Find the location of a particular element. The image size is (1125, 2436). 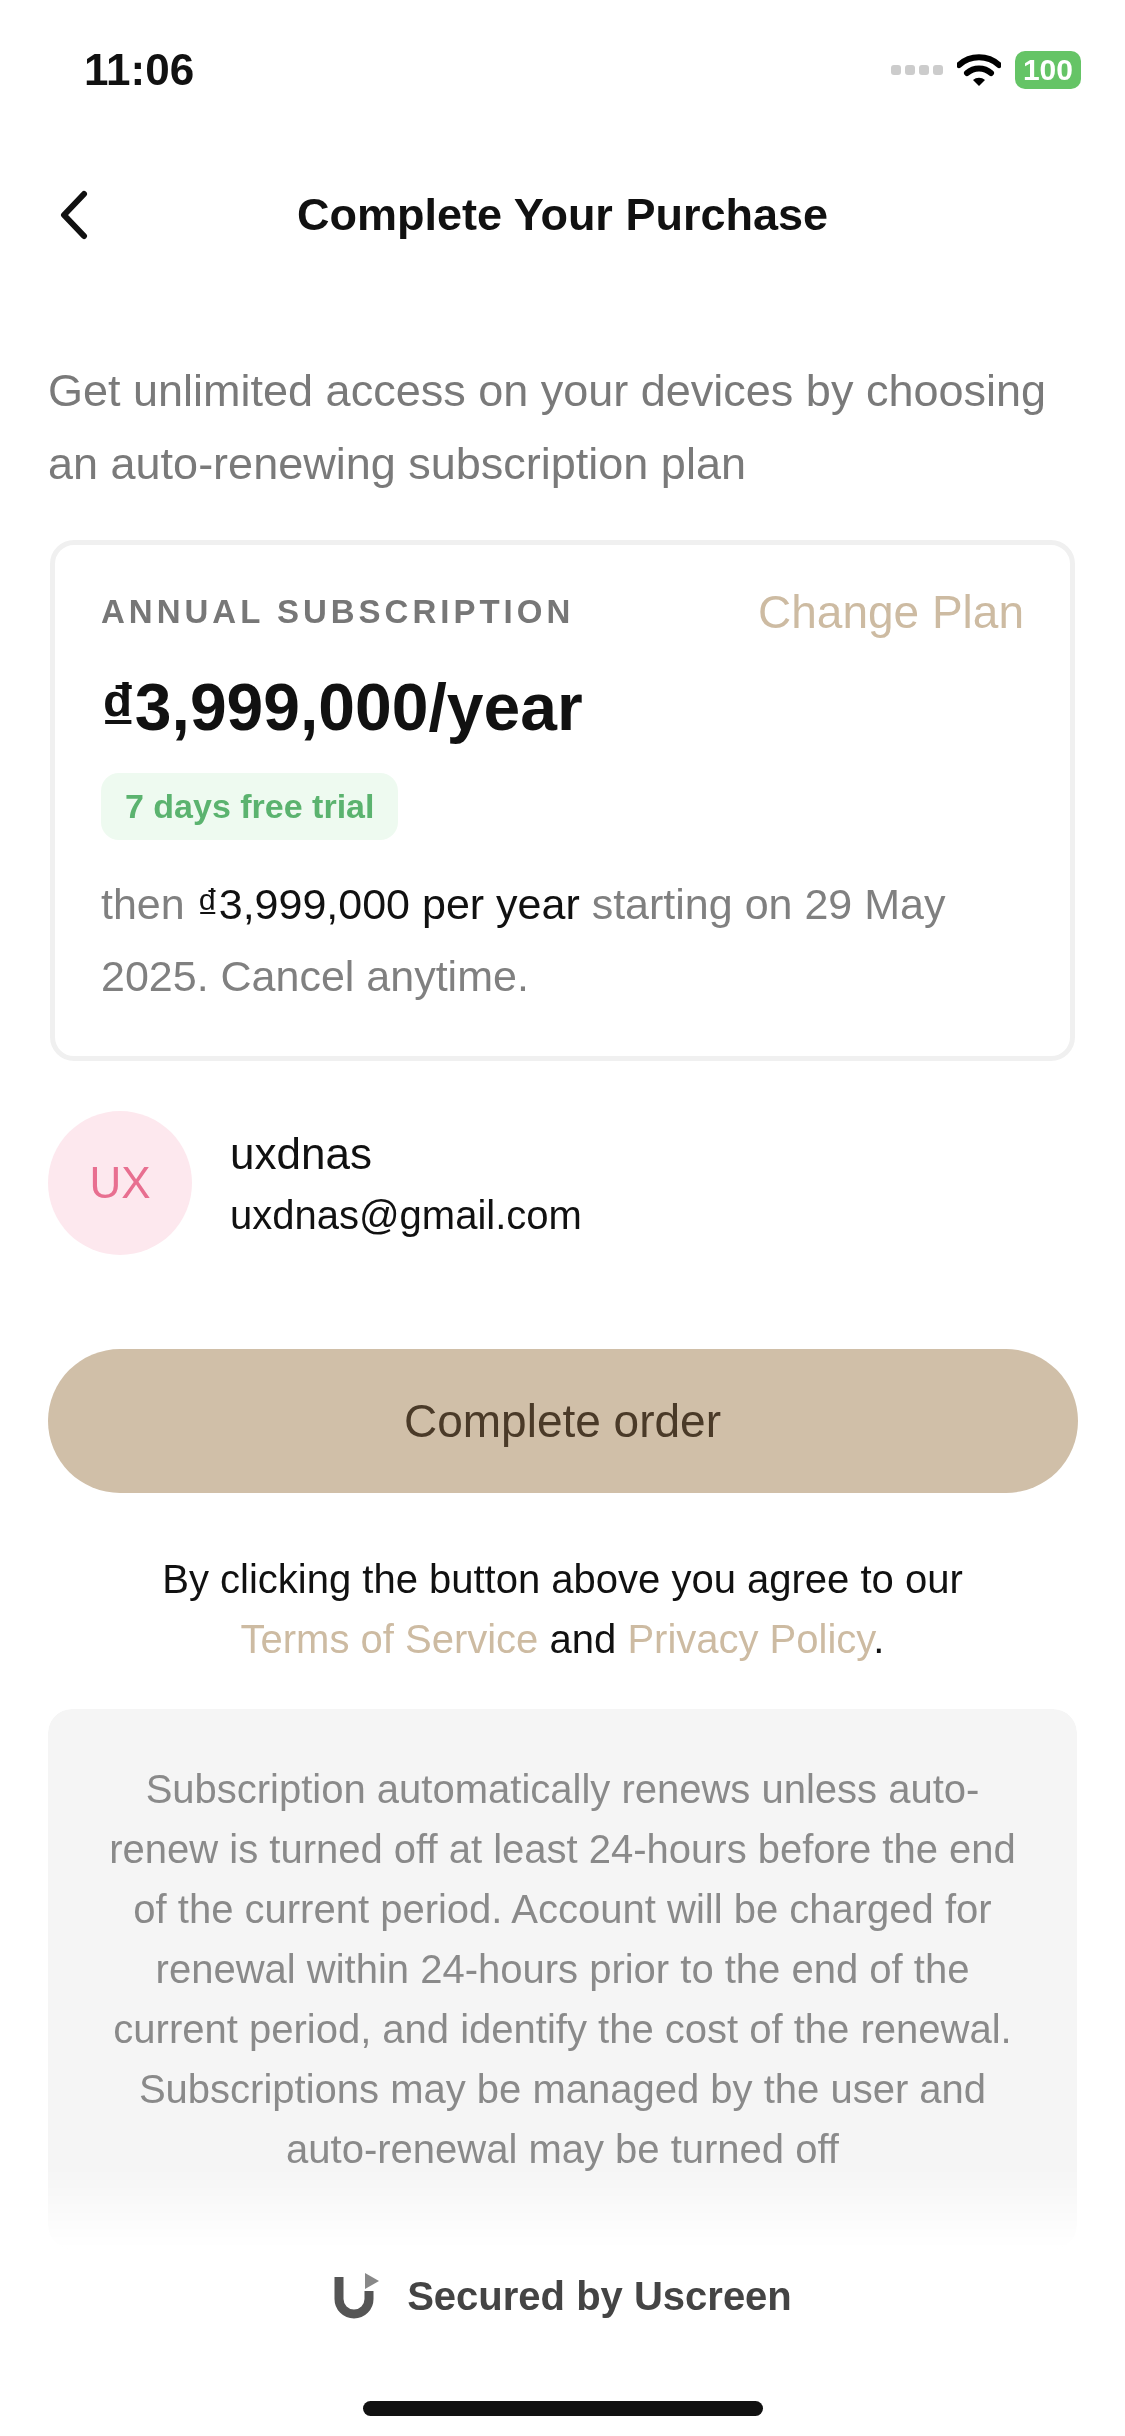

intro-text: Get unlimited access on your devices by choosing an auto-renewing subscription plan is located at coordinates (548, 427).